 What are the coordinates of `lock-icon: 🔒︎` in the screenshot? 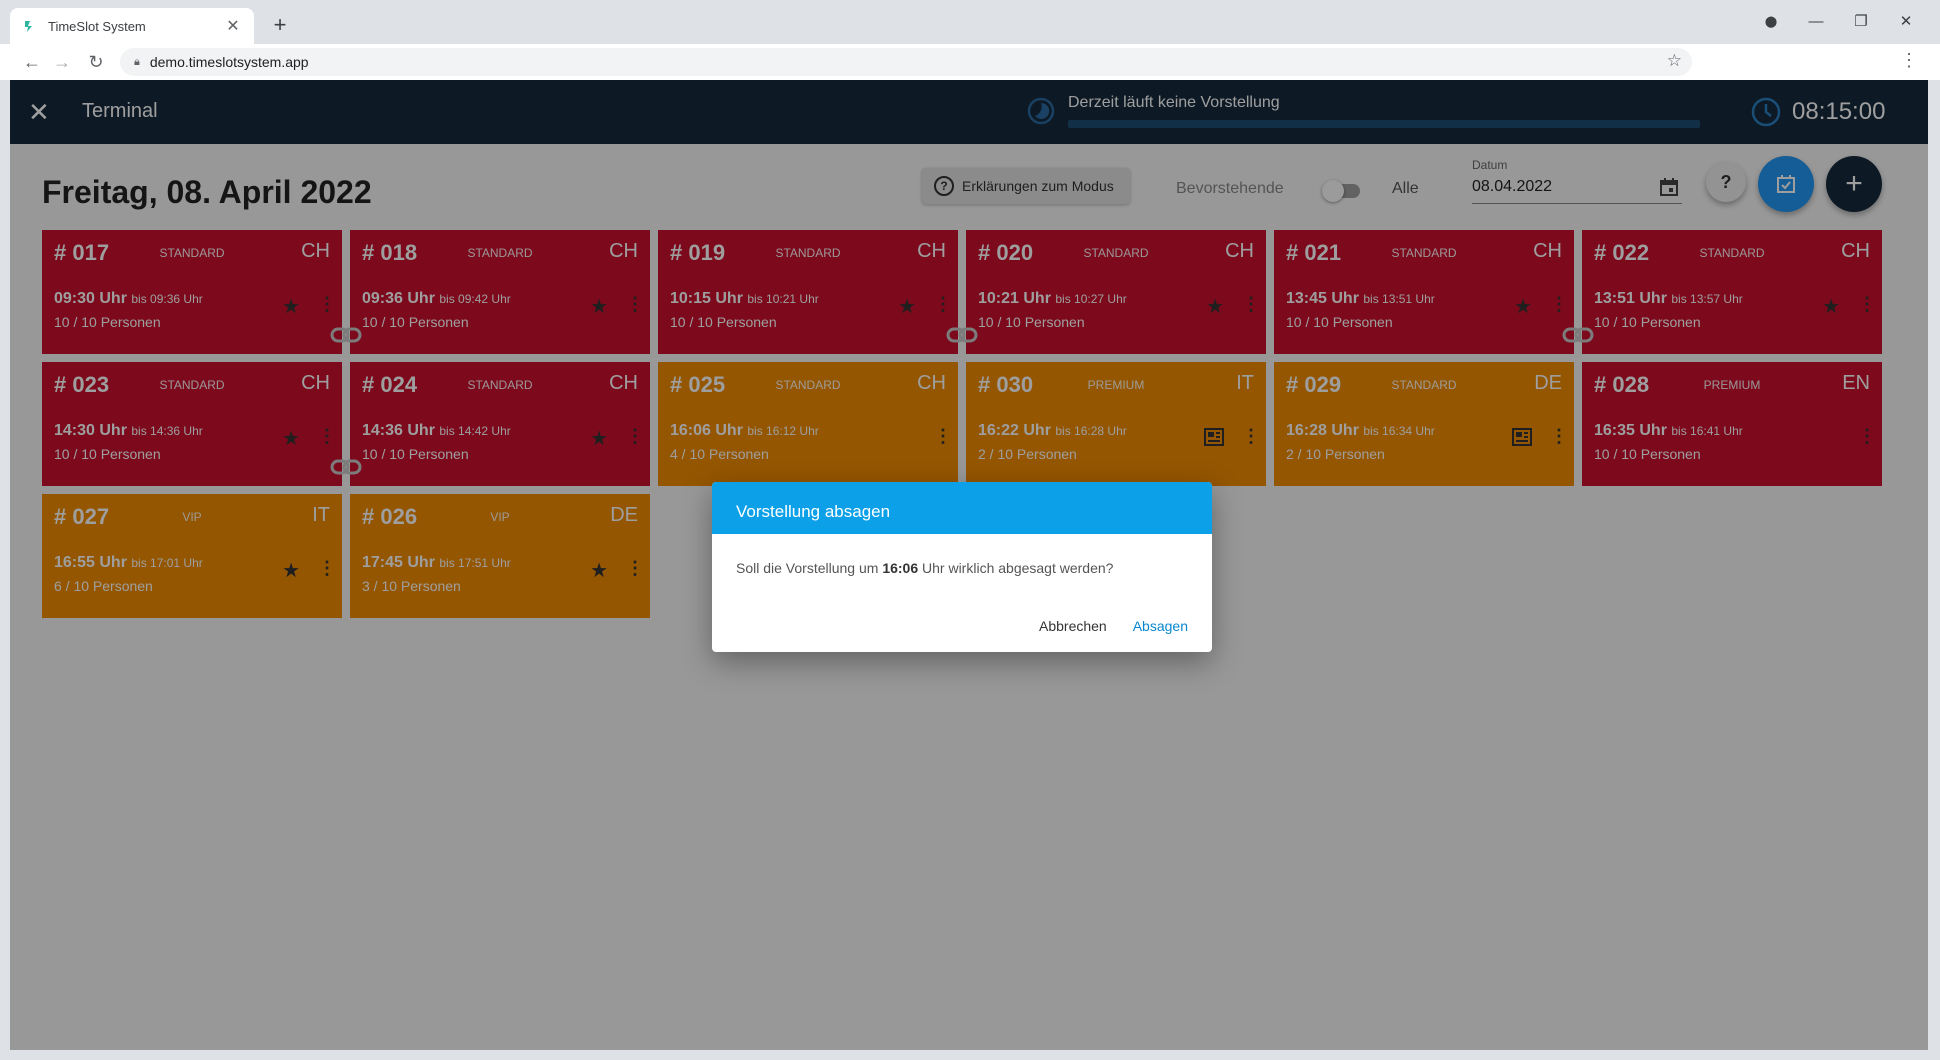 It's located at (137, 61).